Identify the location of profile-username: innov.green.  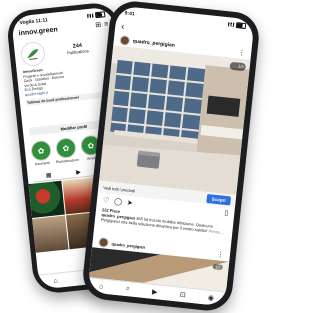
(38, 31).